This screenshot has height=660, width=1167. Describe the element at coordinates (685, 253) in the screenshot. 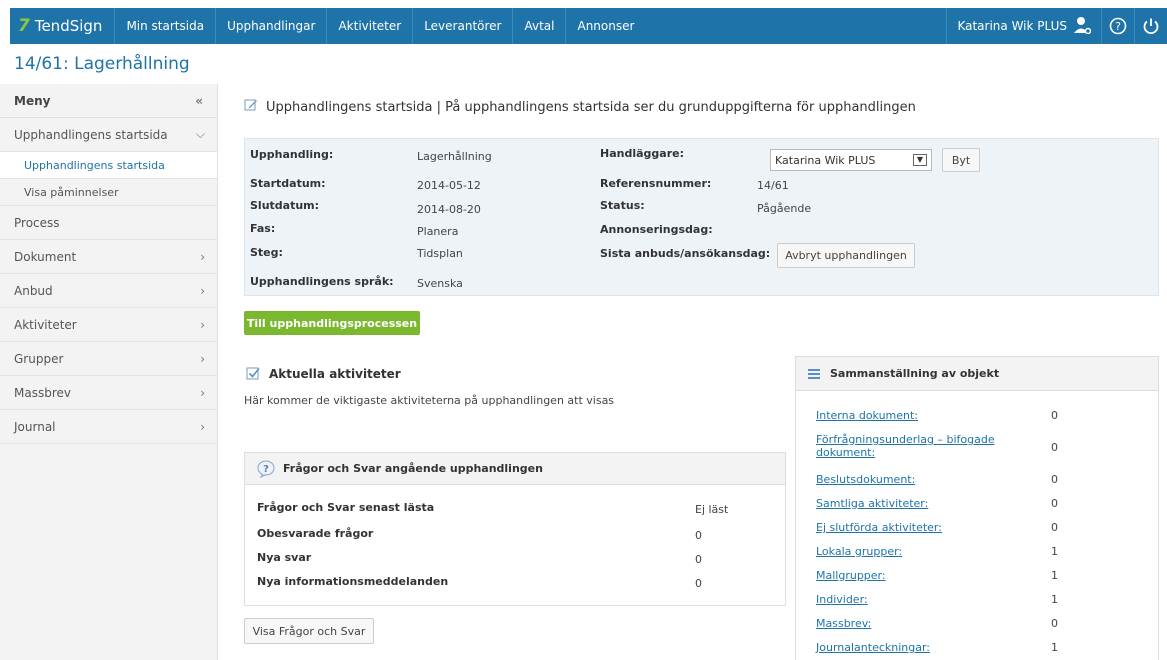

I see `sista-anbudsdag-label: Sista anbuds/ansökansdag:` at that location.